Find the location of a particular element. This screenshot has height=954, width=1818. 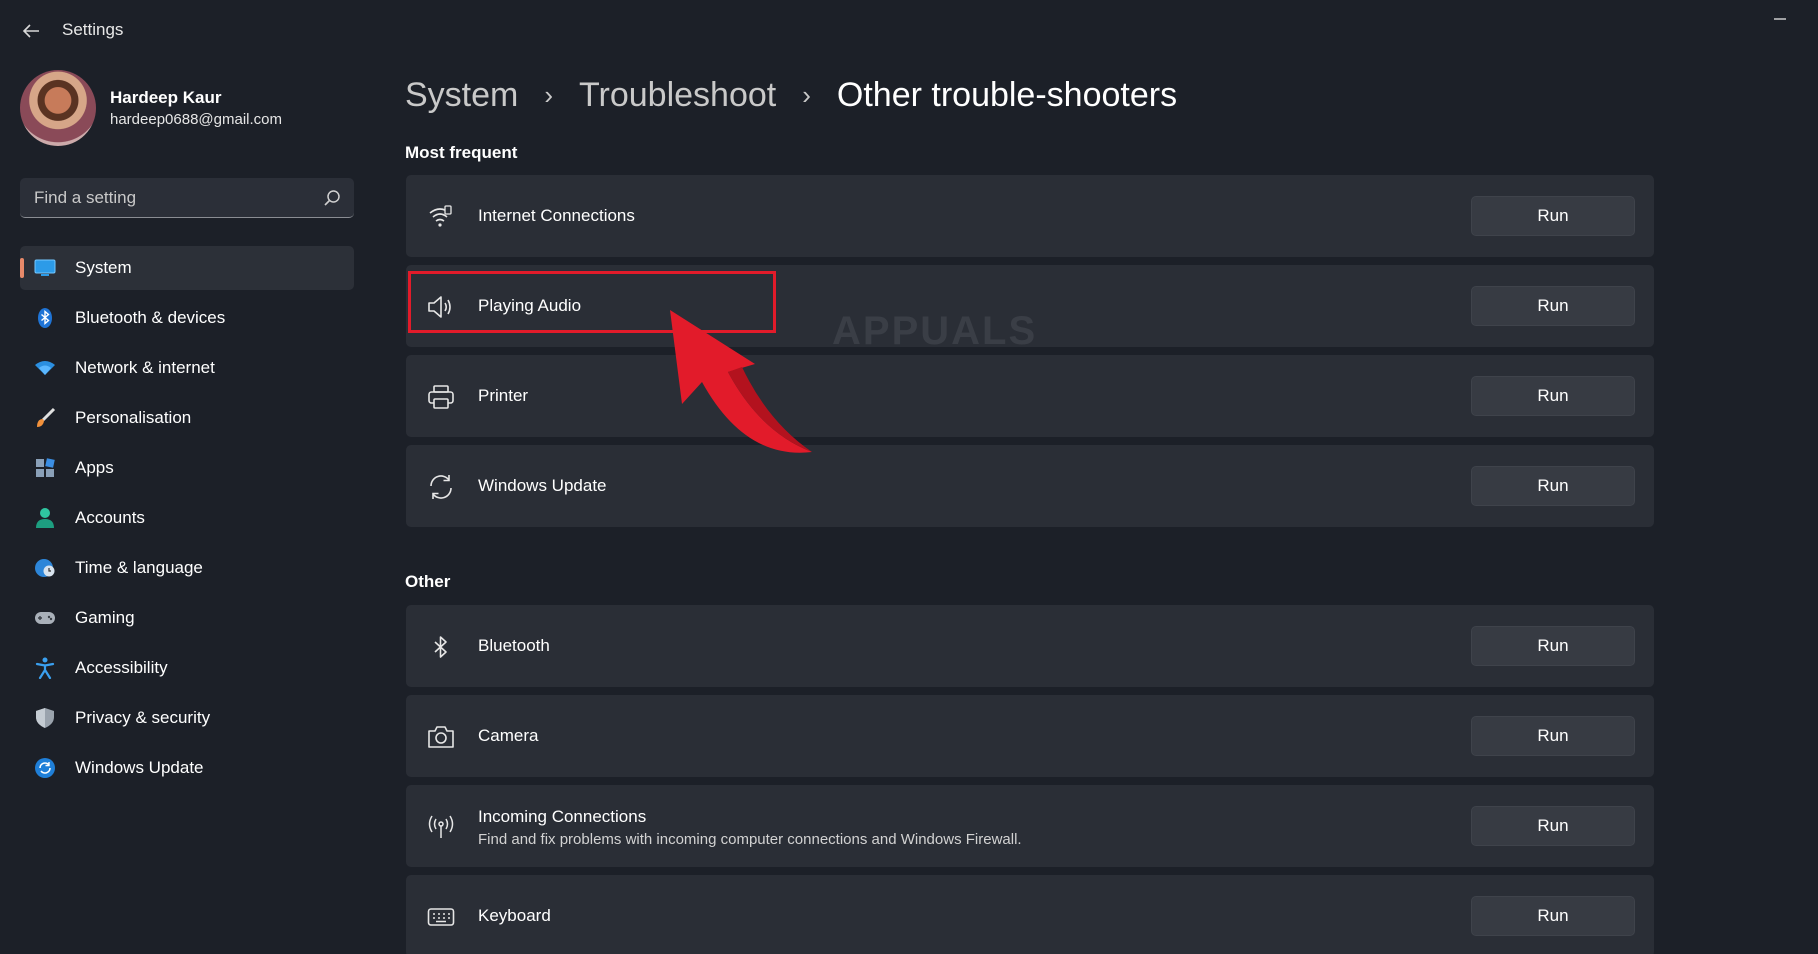

sidebar-item-label: Accessibility is located at coordinates (121, 667).